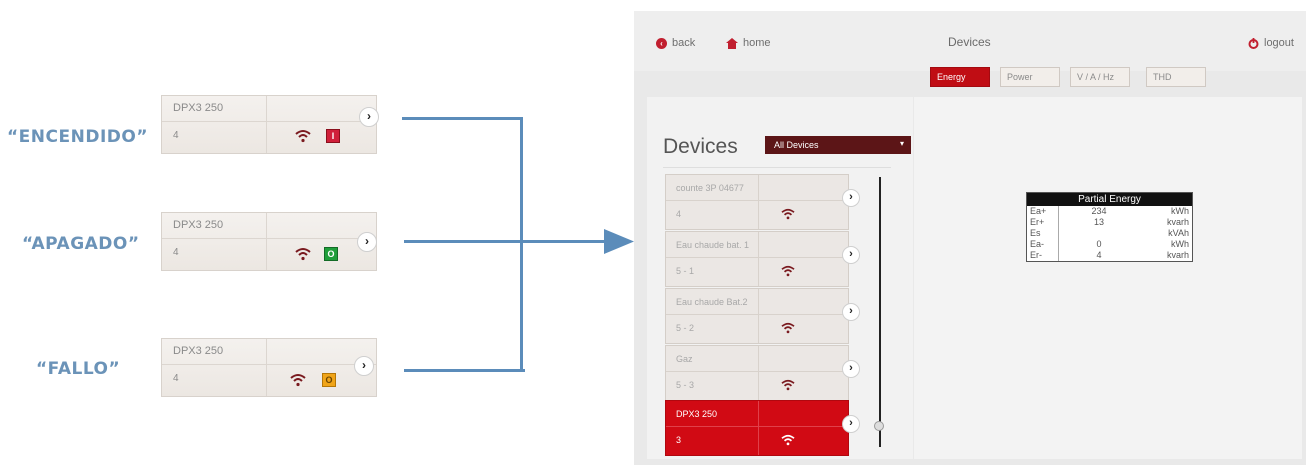 The image size is (1306, 465). I want to click on logout-label: logout, so click(1279, 43).